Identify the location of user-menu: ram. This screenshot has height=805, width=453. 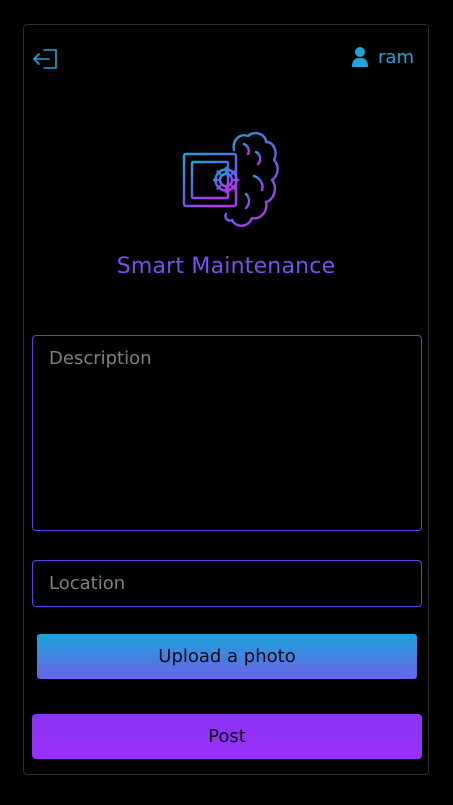
(382, 57).